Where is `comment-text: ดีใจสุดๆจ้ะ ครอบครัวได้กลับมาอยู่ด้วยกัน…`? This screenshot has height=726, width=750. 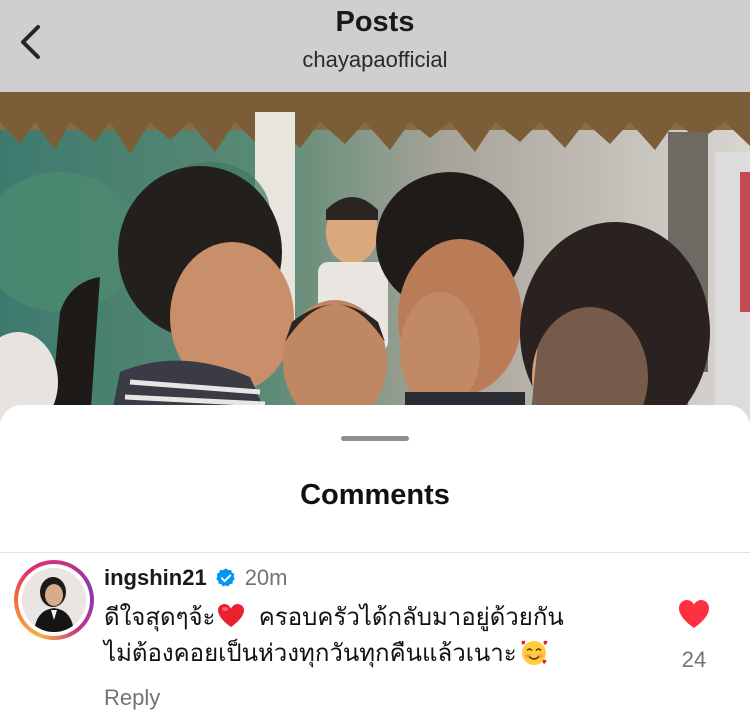
comment-text: ดีใจสุดๆจ้ะ ครอบครัวได้กลับมาอยู่ด้วยกัน… is located at coordinates (376, 636).